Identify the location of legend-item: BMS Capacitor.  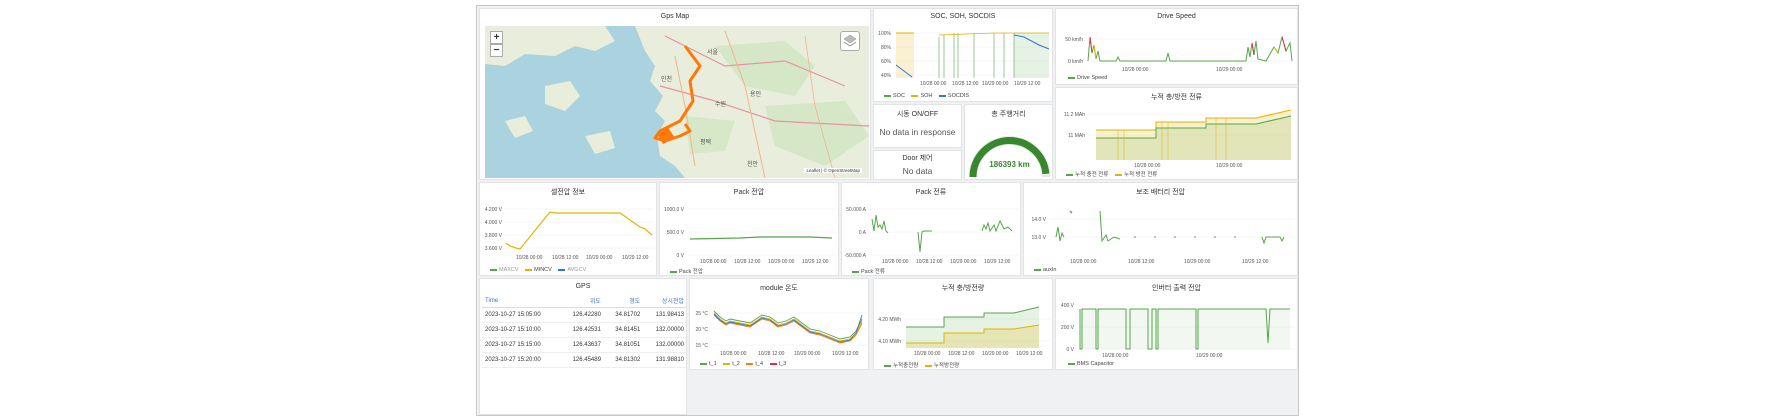
(1095, 364).